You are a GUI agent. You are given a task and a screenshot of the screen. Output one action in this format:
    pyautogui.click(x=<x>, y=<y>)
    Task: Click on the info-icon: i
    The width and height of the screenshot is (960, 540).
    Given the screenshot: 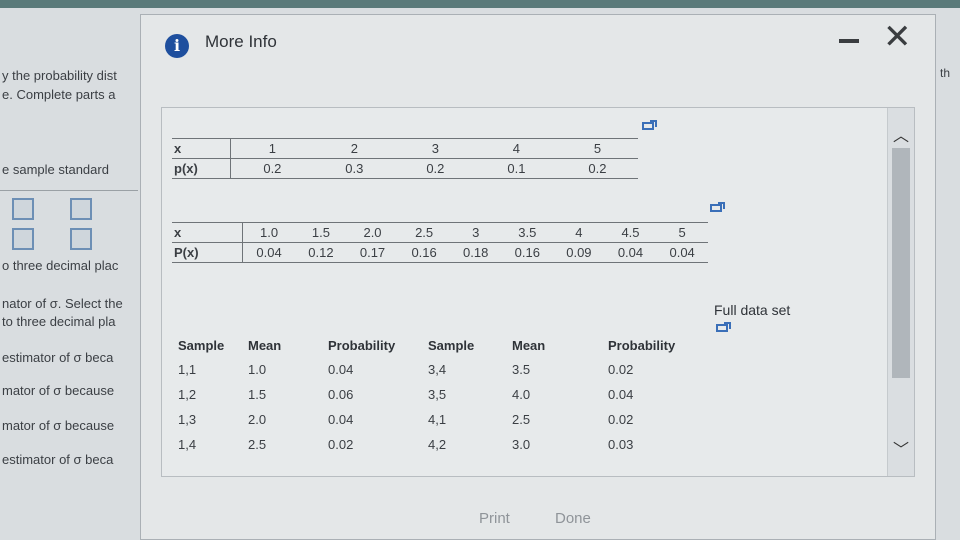 What is the action you would take?
    pyautogui.click(x=177, y=46)
    